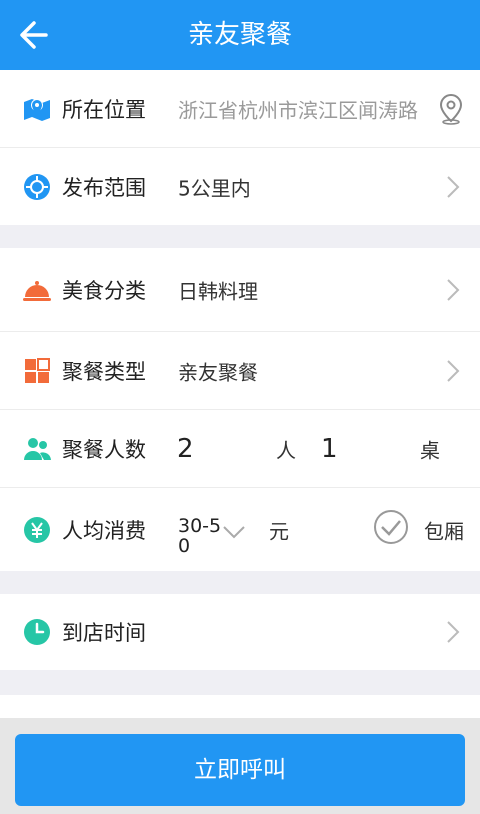 This screenshot has width=480, height=814. Describe the element at coordinates (104, 290) in the screenshot. I see `cuisine-label: 美食分类` at that location.